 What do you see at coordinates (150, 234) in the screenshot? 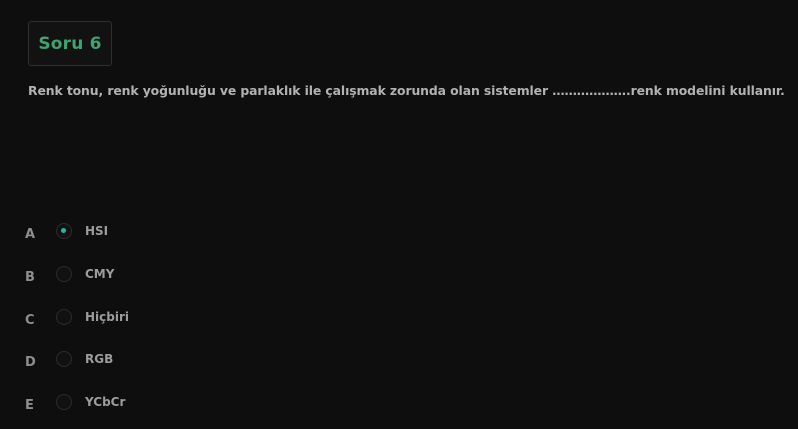
I see `option-a: A HSI` at bounding box center [150, 234].